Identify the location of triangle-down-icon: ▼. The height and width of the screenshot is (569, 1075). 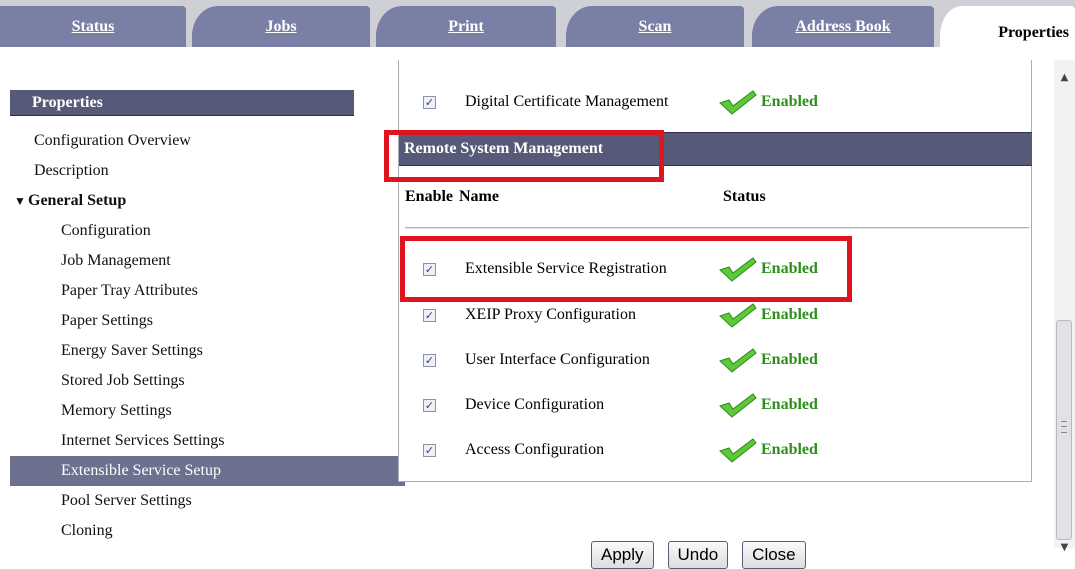
(20, 201).